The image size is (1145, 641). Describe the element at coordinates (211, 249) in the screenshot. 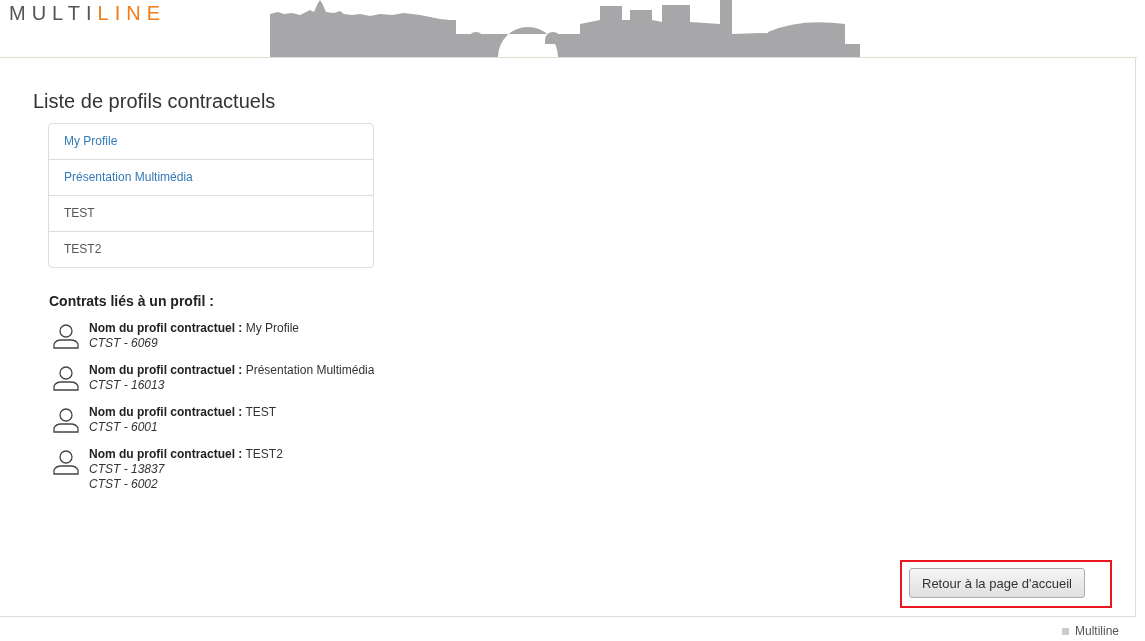

I see `profile-list-item: TEST2` at that location.